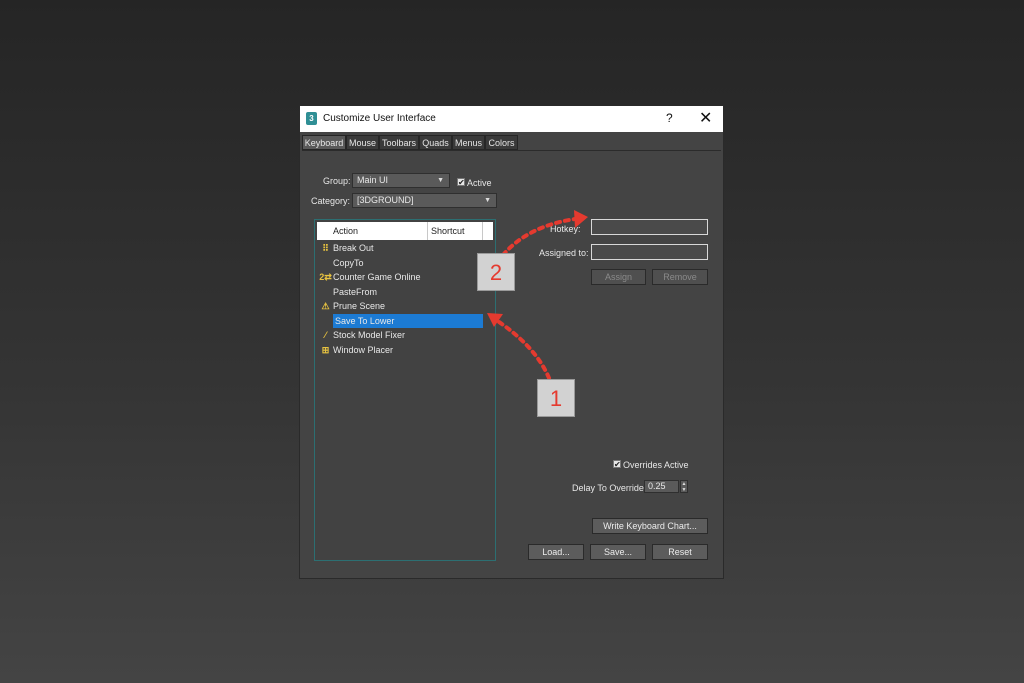 The height and width of the screenshot is (683, 1024). What do you see at coordinates (331, 201) in the screenshot?
I see `category-label: Category:` at bounding box center [331, 201].